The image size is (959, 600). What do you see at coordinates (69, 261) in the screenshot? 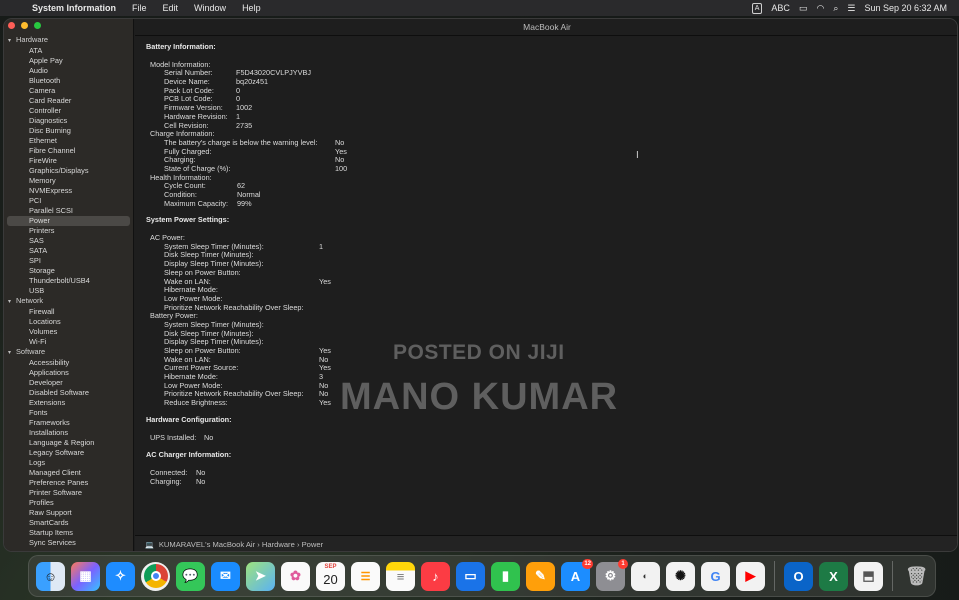
I see `sidebar-item-spi: SPI` at bounding box center [69, 261].